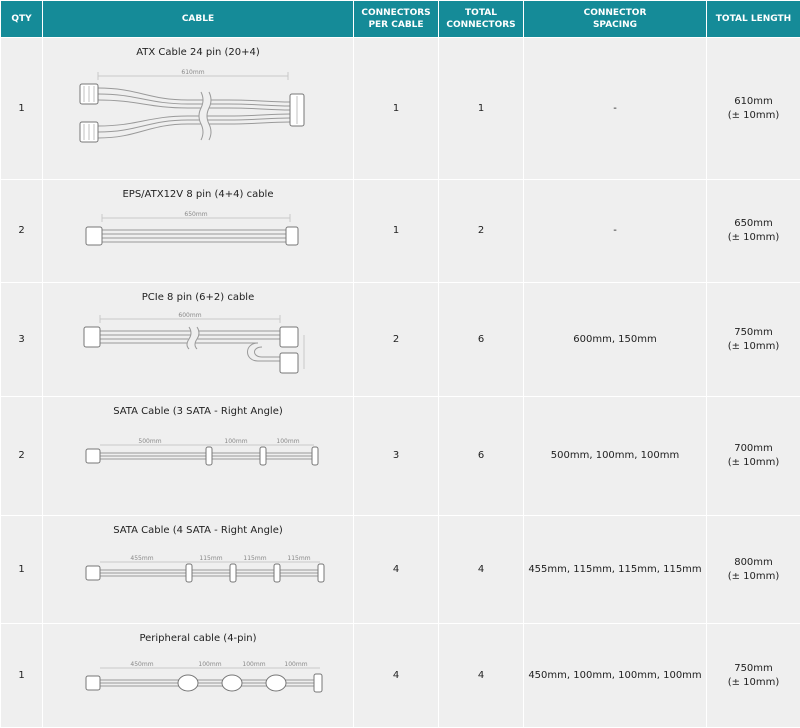 The image size is (800, 728). I want to click on length-value: 700mm, so click(753, 449).